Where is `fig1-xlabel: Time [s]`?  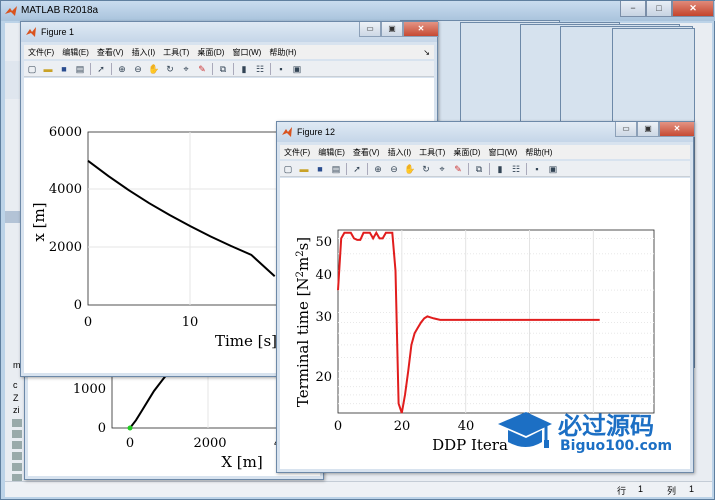
fig1-xlabel: Time [s] is located at coordinates (246, 341).